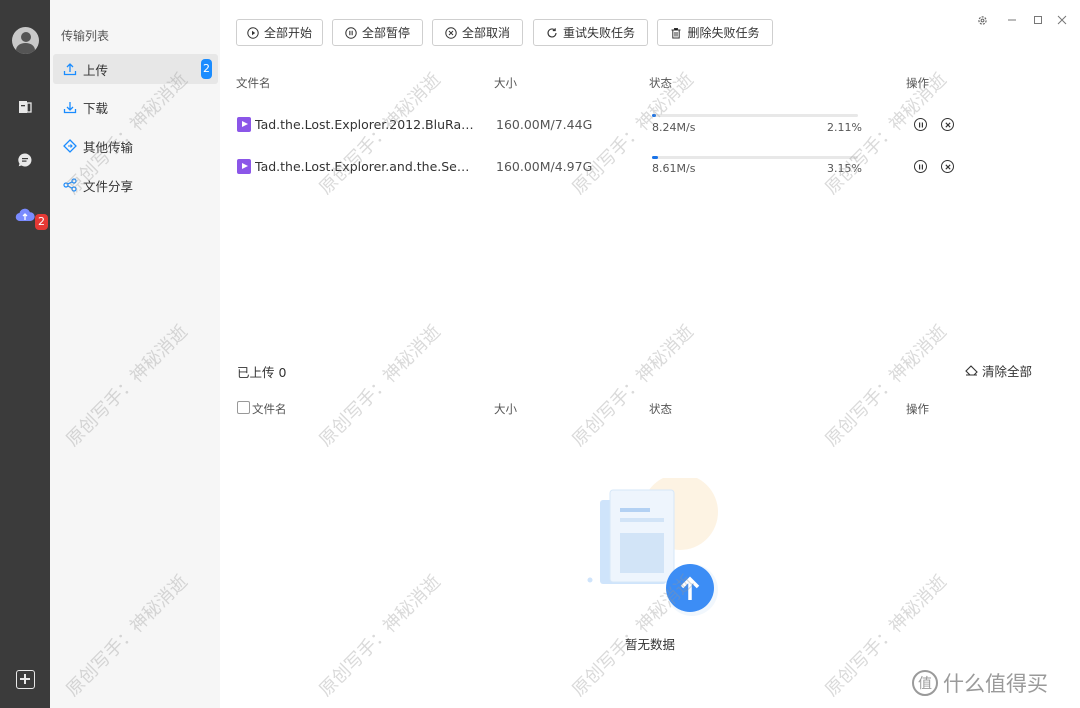  I want to click on gear-icon, so click(982, 20).